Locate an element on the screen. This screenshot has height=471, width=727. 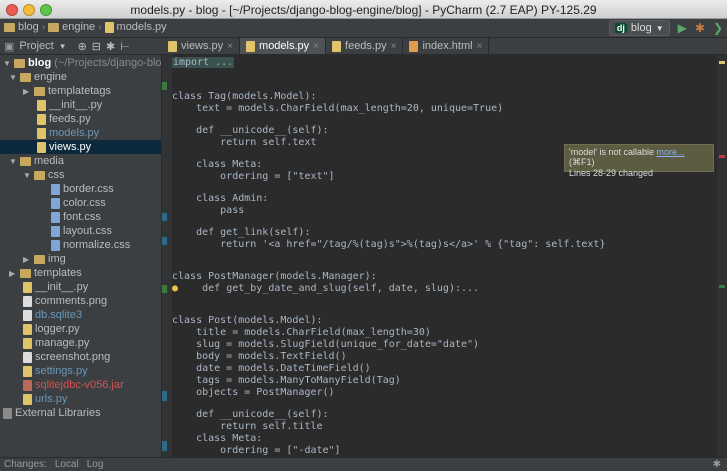
tree-item-layout-css: layout.css is located at coordinates (81, 231).